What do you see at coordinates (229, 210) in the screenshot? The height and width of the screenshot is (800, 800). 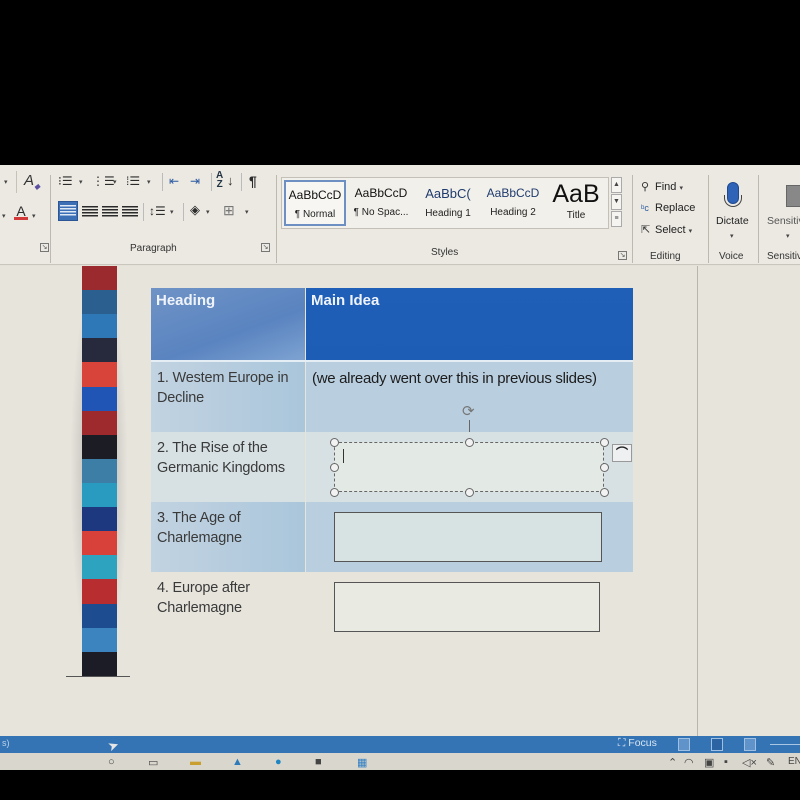 I see `borders-icon: ⊞` at bounding box center [229, 210].